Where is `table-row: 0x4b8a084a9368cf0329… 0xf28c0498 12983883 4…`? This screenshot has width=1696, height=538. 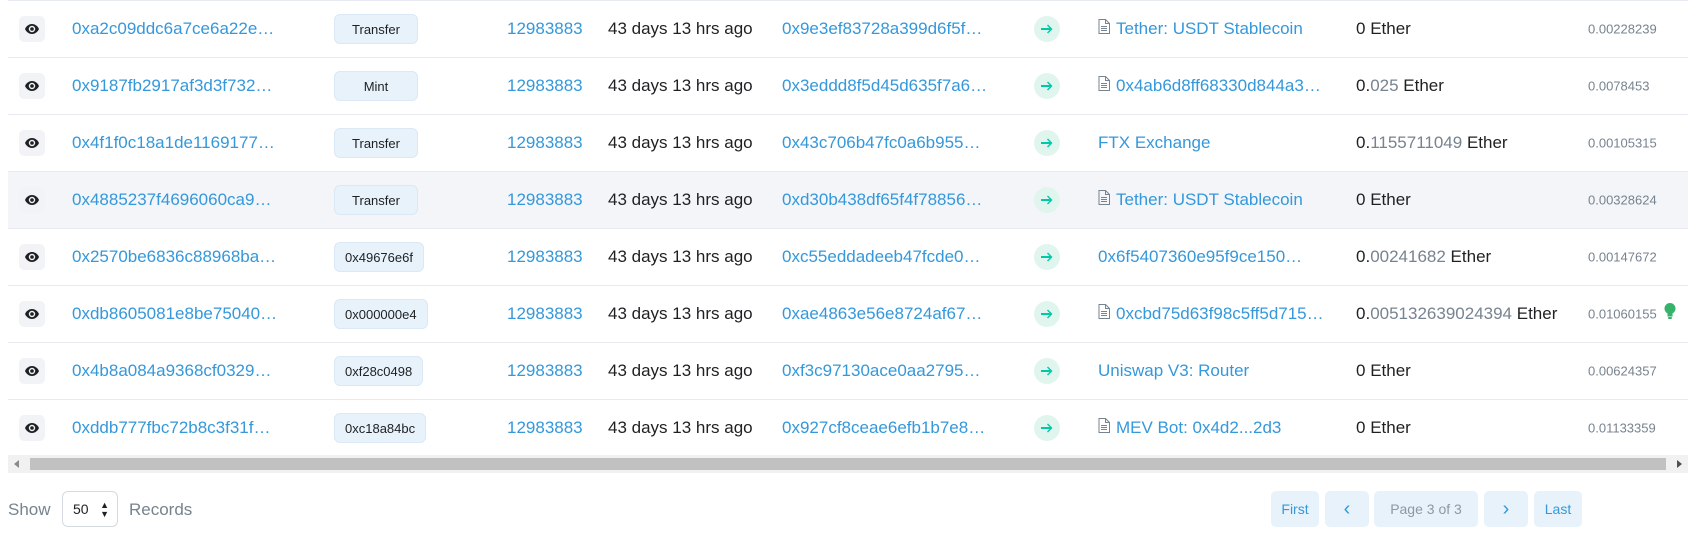
table-row: 0x4b8a084a9368cf0329… 0xf28c0498 12983883 4… is located at coordinates (848, 371).